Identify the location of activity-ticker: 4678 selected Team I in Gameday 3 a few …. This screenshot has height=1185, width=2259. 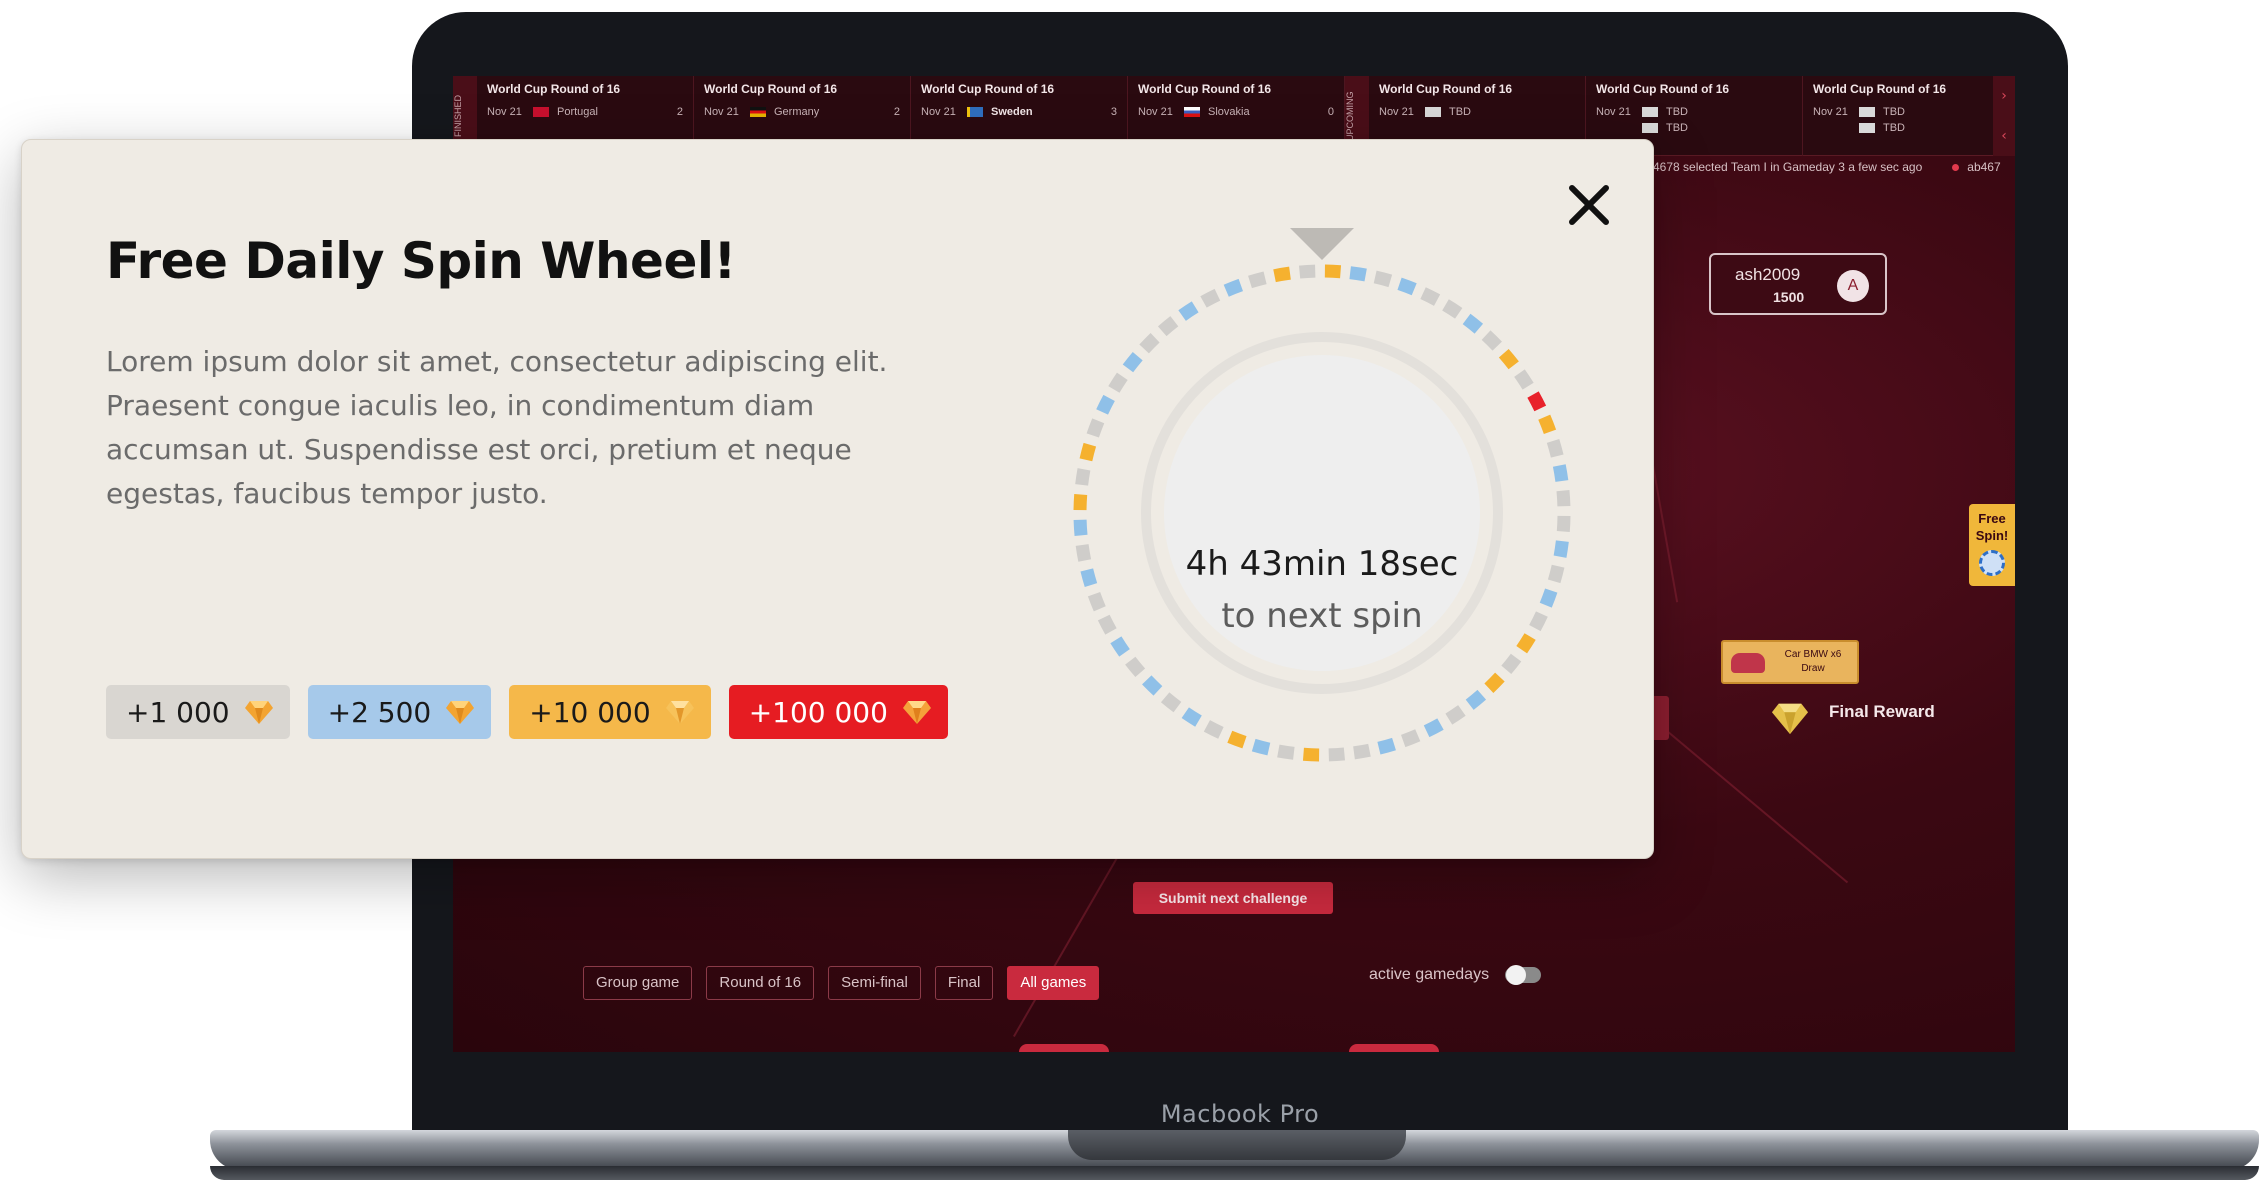
(1827, 167).